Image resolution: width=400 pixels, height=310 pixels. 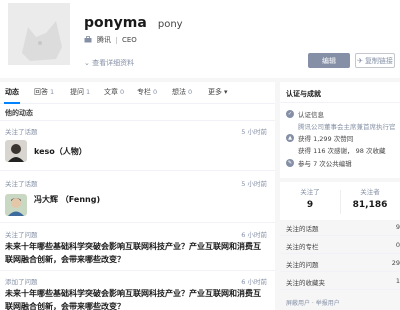 I want to click on employment-line: 腾讯 CEO, so click(x=110, y=40).